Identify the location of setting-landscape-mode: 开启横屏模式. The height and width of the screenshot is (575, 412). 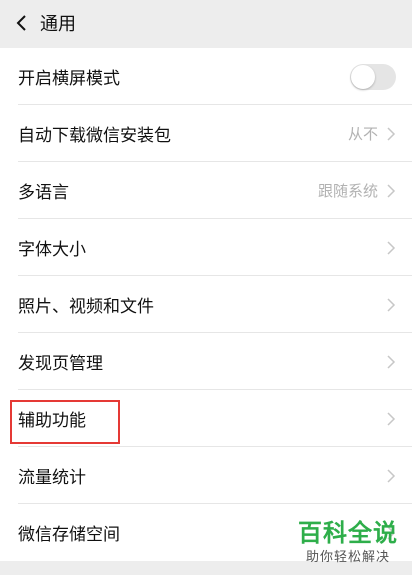
(206, 76).